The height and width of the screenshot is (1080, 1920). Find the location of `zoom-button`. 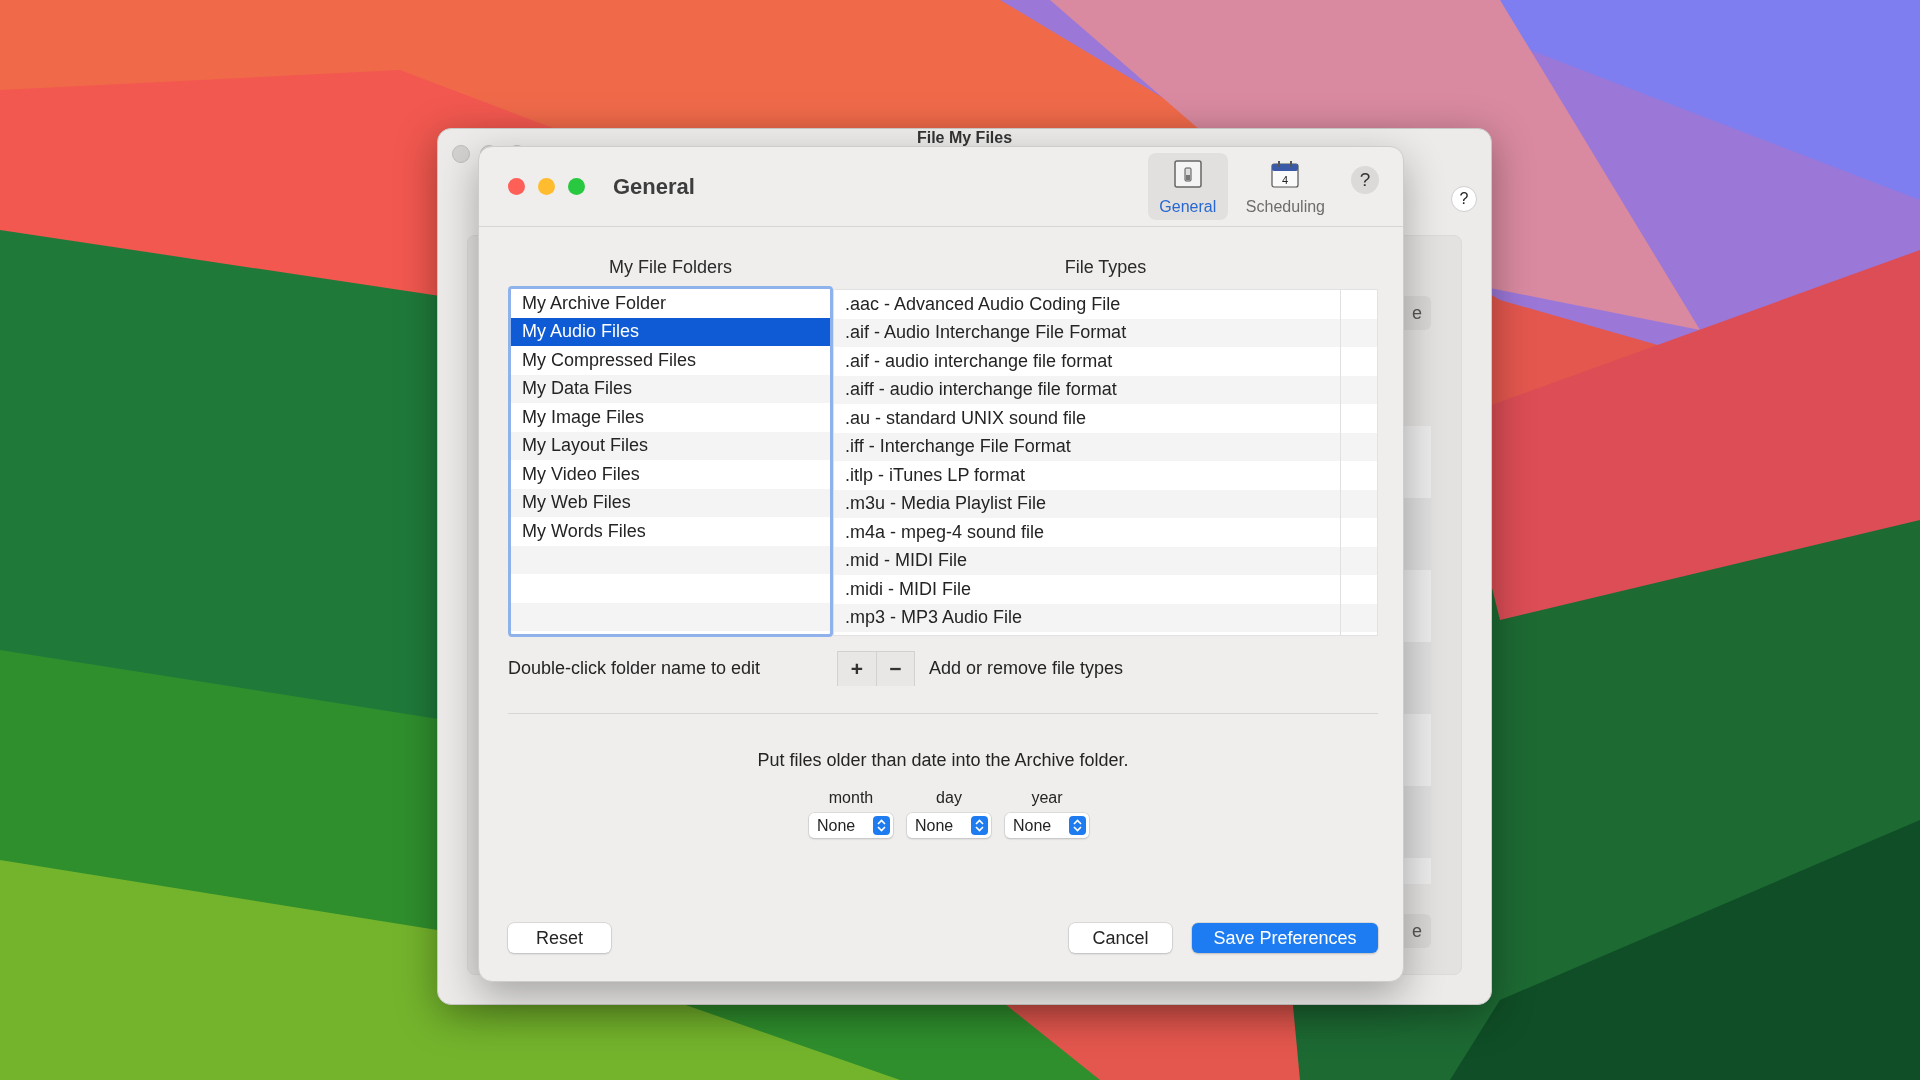

zoom-button is located at coordinates (576, 186).